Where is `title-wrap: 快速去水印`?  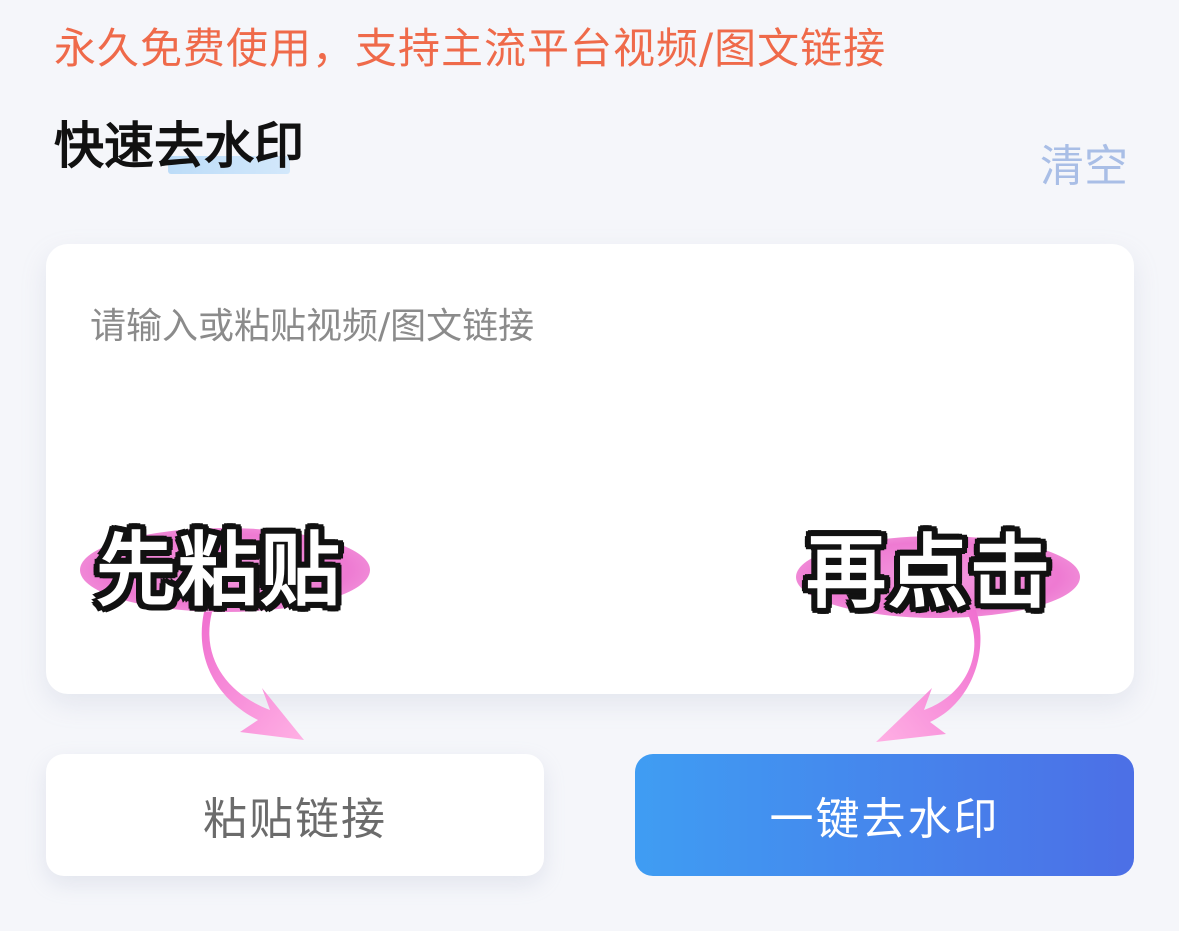 title-wrap: 快速去水印 is located at coordinates (179, 148).